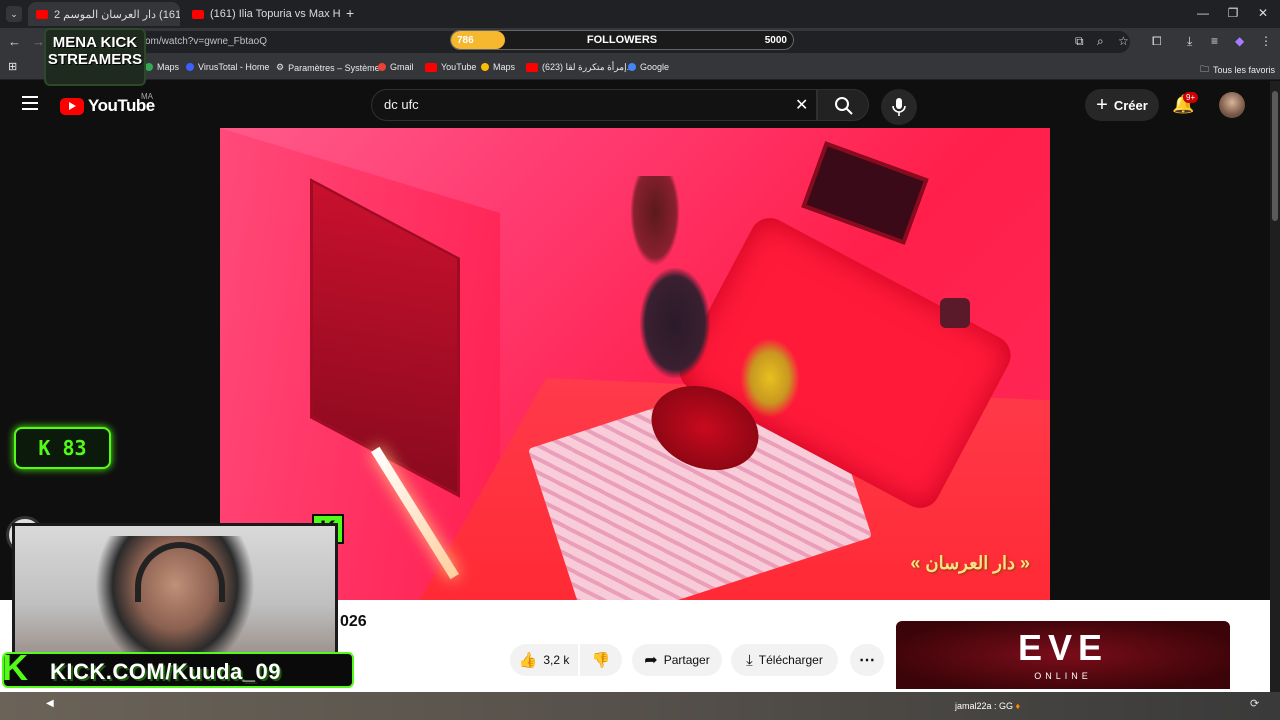 The height and width of the screenshot is (720, 1280). I want to click on avatar, so click(1232, 105).